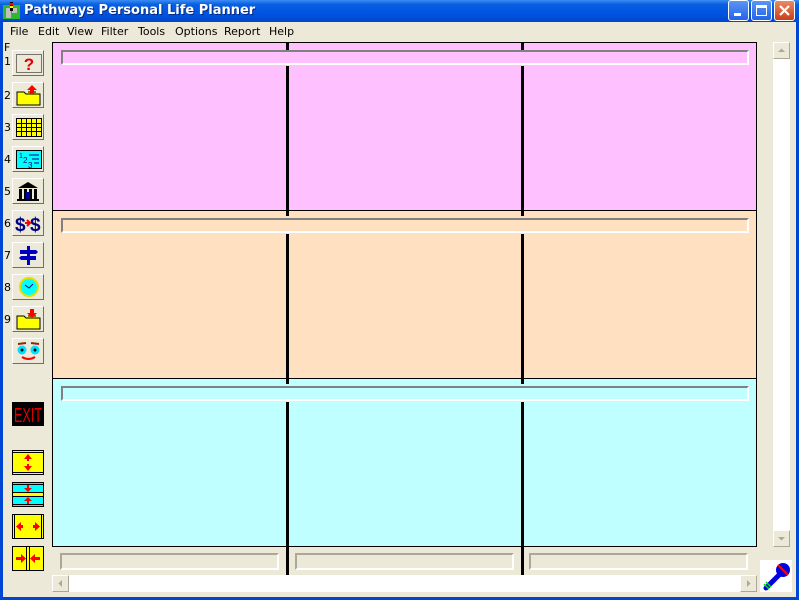 The height and width of the screenshot is (600, 799). What do you see at coordinates (7, 95) in the screenshot?
I see `fkey-label-2: 2` at bounding box center [7, 95].